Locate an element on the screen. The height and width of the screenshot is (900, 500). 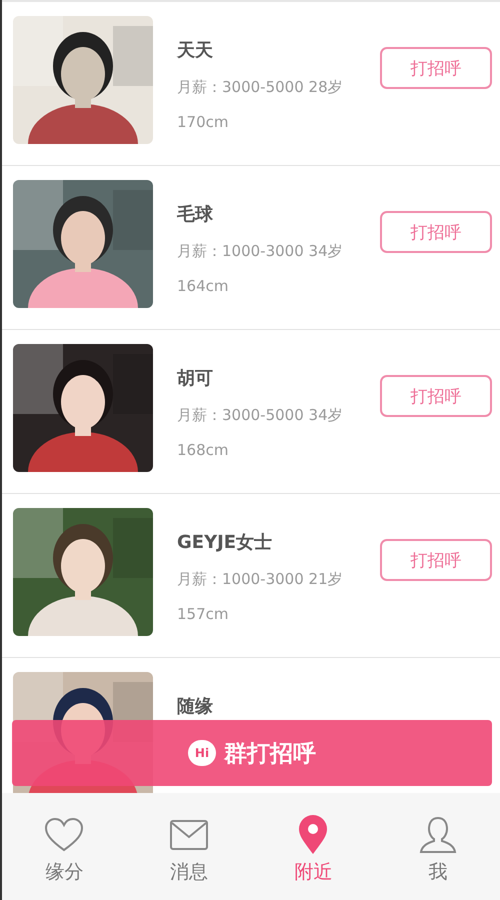
salary-age: 月薪：3000-5000 28岁 is located at coordinates (260, 87).